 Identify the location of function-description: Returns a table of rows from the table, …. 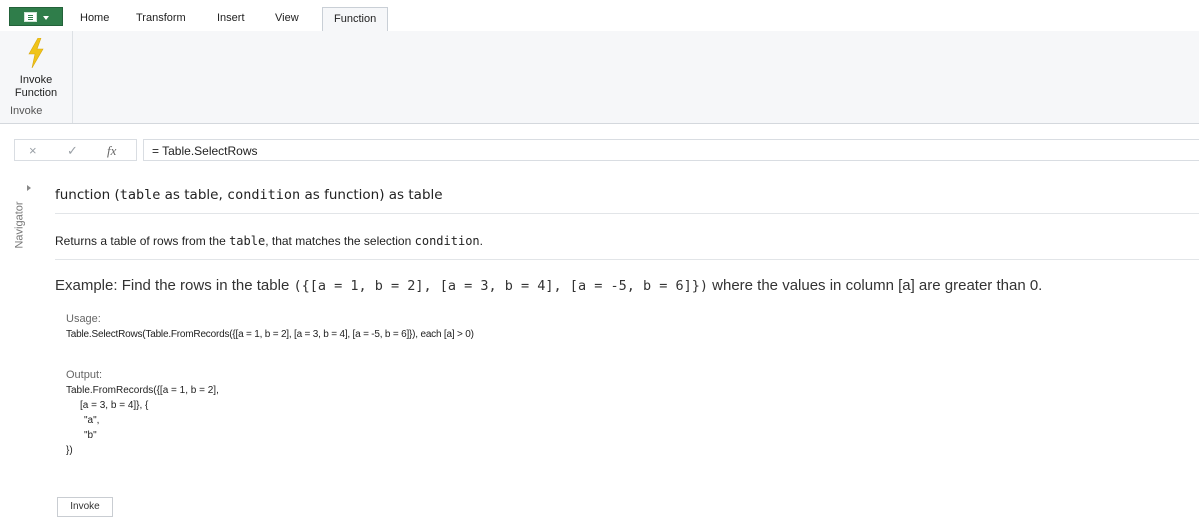
(269, 241).